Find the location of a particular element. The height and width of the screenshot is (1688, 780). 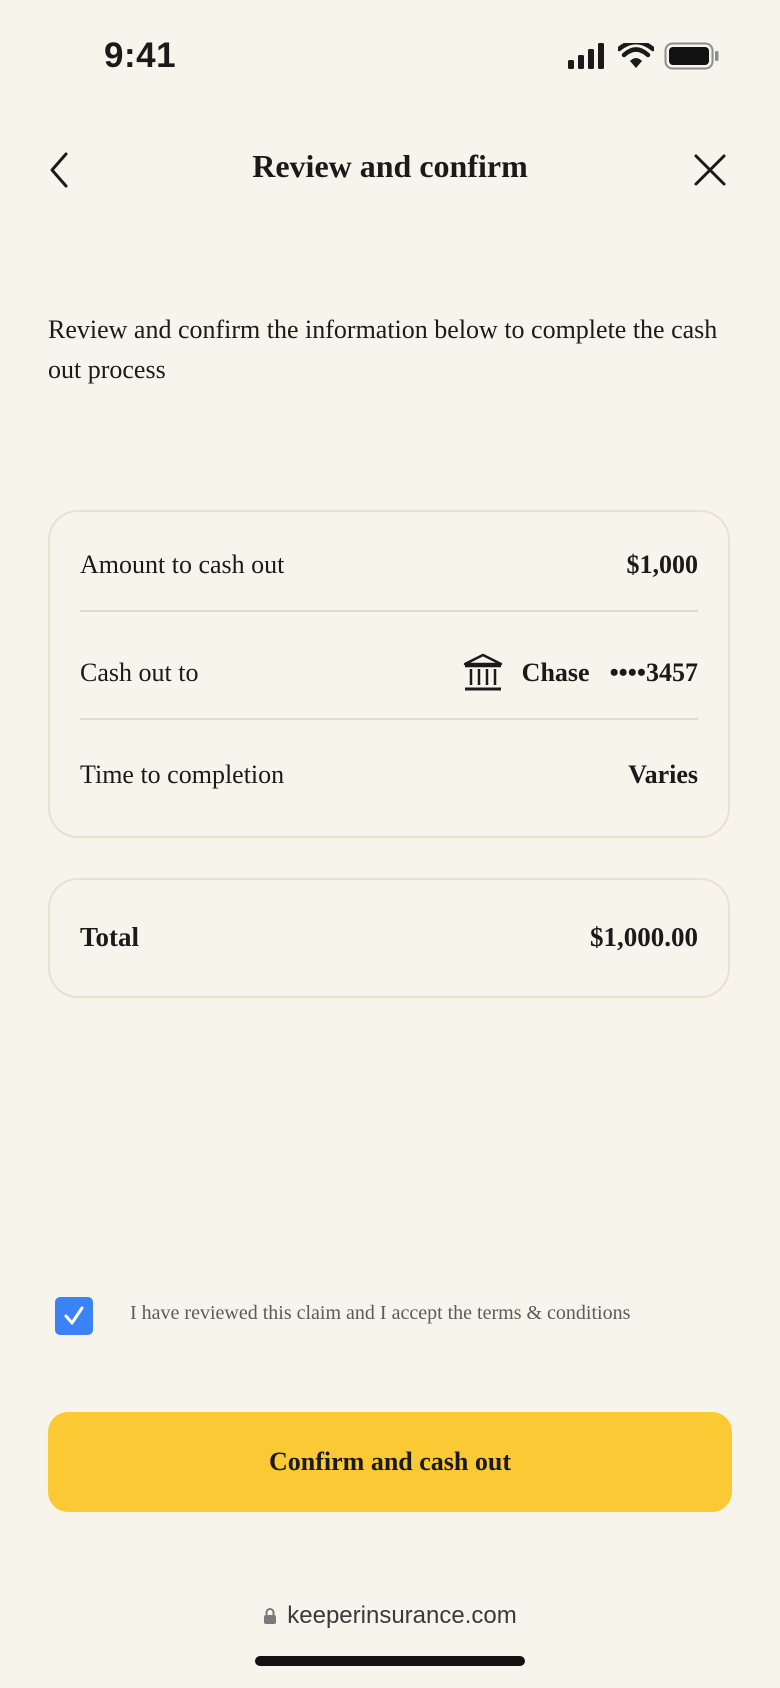

battery-icon is located at coordinates (691, 56).